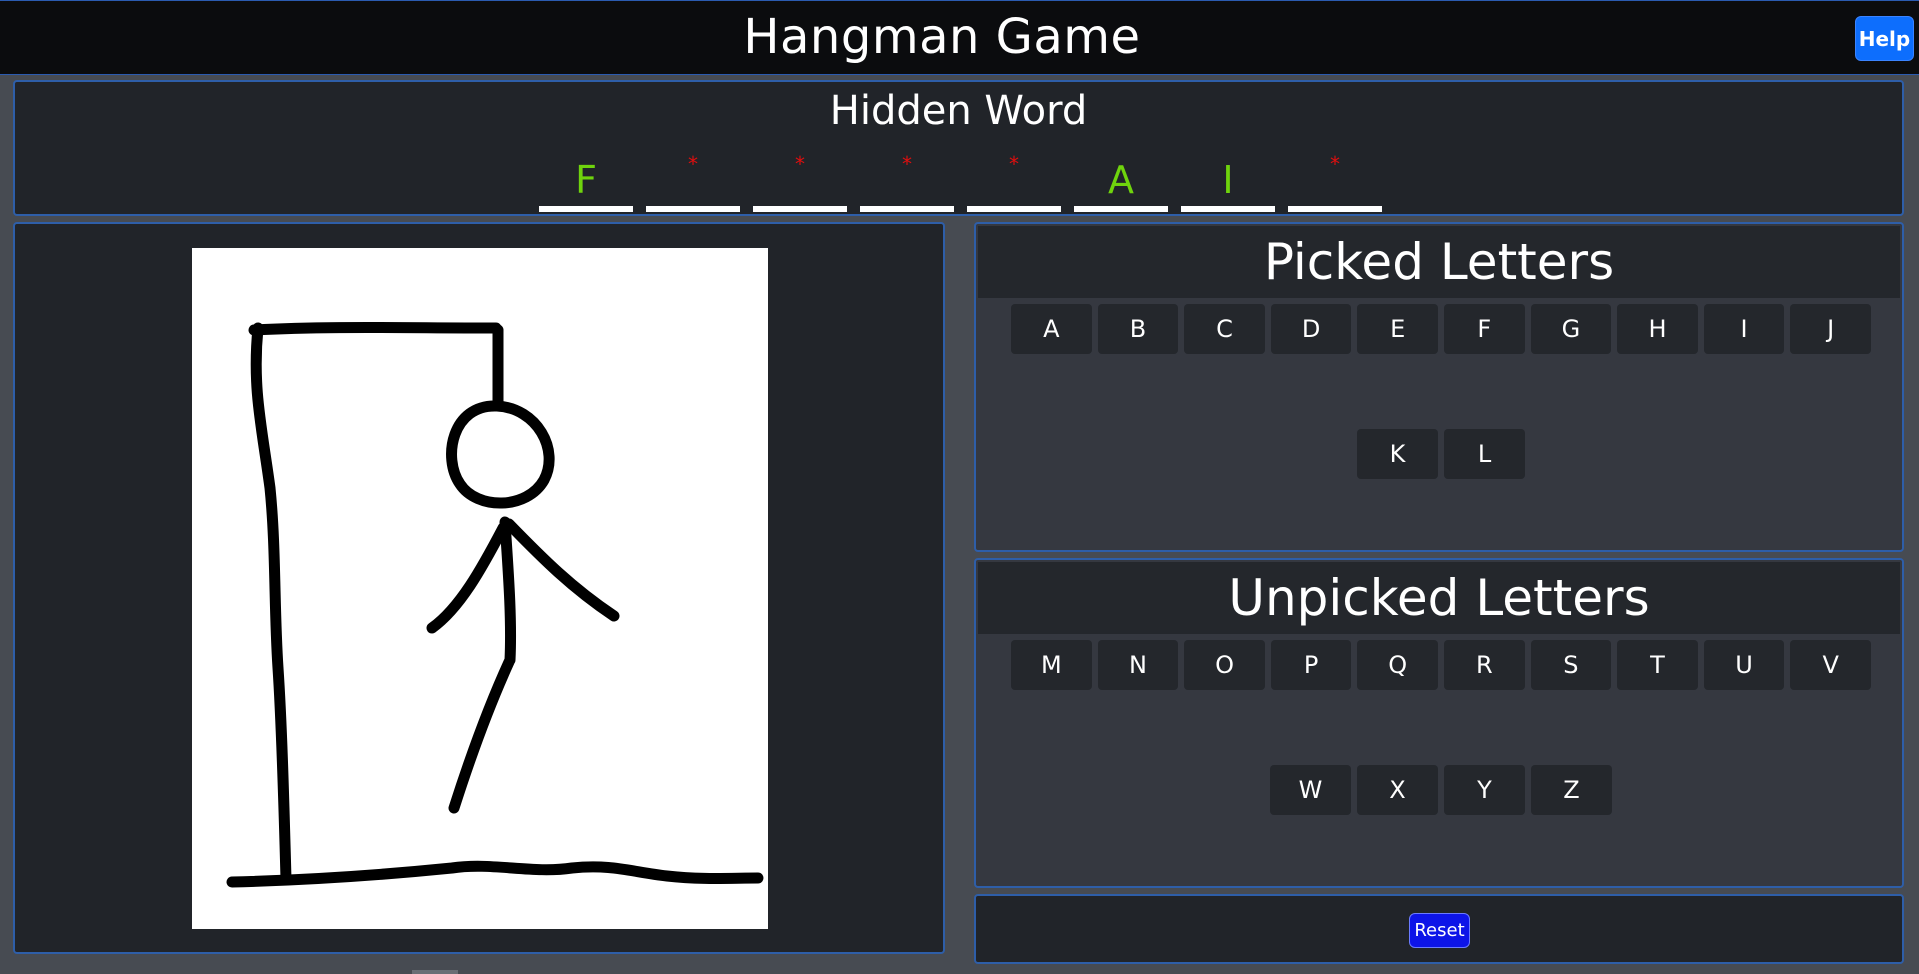  I want to click on picked-letter-row: KL, so click(1441, 454).